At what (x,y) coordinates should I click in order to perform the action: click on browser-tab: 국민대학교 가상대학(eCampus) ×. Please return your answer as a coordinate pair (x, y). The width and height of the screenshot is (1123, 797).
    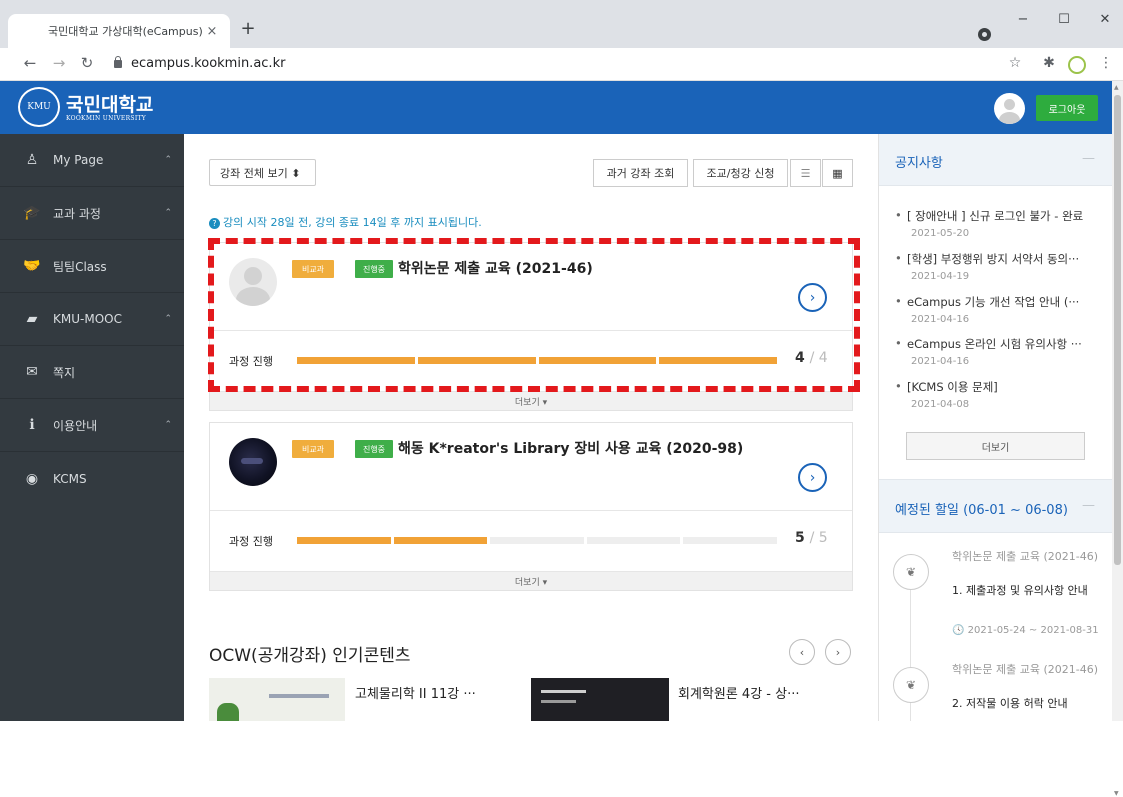
    Looking at the image, I should click on (119, 31).